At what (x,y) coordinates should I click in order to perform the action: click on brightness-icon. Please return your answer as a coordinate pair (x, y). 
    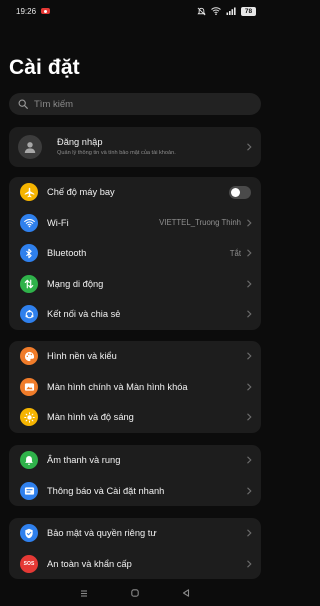
    Looking at the image, I should click on (29, 417).